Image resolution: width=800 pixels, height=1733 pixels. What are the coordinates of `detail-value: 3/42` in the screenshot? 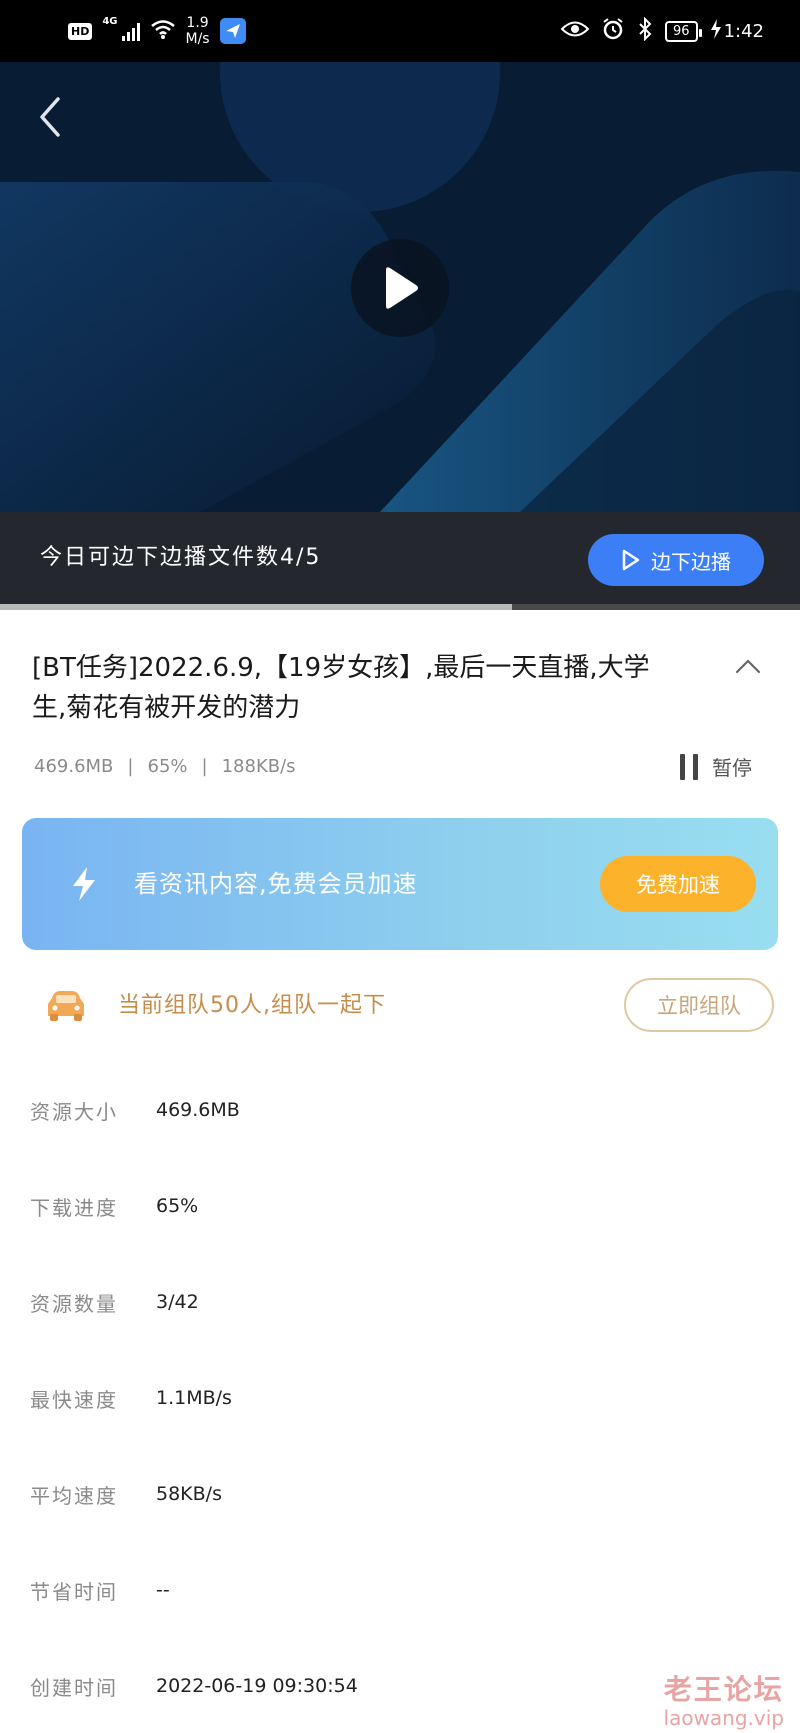 It's located at (177, 1302).